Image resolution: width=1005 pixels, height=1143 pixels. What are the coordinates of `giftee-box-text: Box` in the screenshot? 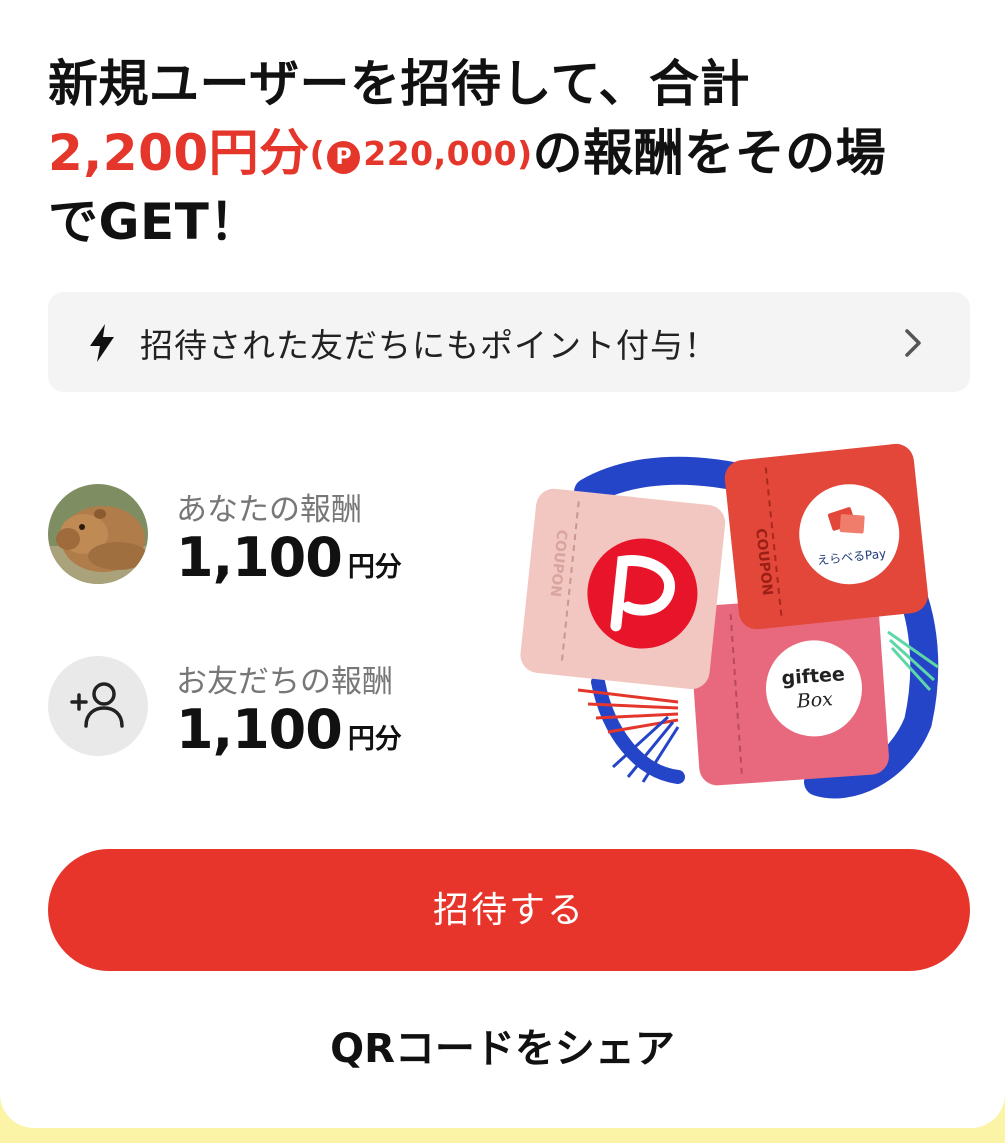 It's located at (814, 700).